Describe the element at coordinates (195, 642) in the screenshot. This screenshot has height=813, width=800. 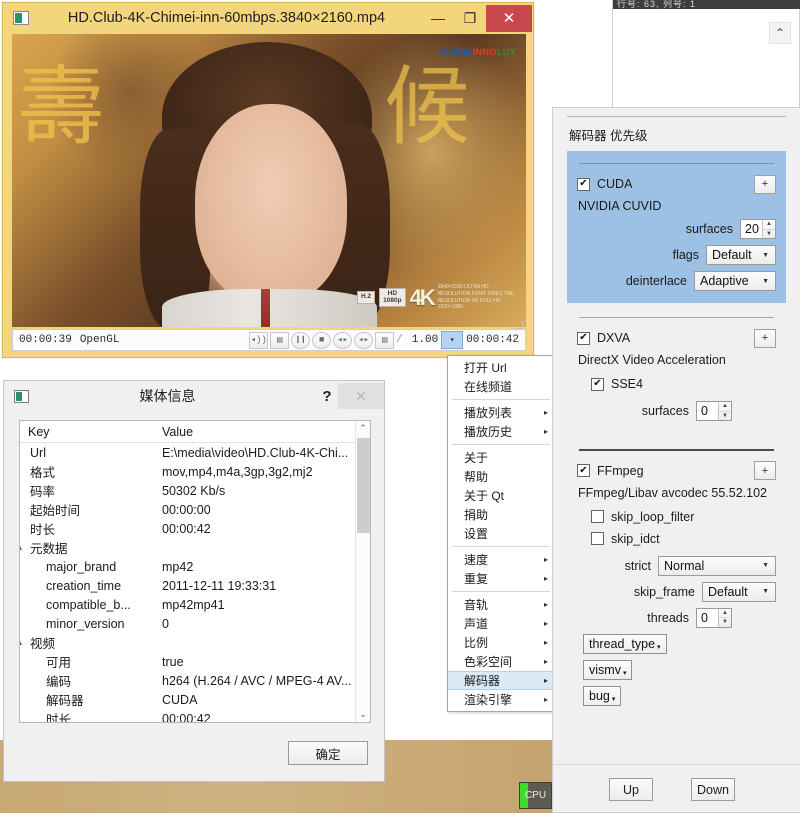
I see `table-row-group-video: ▴视频` at that location.